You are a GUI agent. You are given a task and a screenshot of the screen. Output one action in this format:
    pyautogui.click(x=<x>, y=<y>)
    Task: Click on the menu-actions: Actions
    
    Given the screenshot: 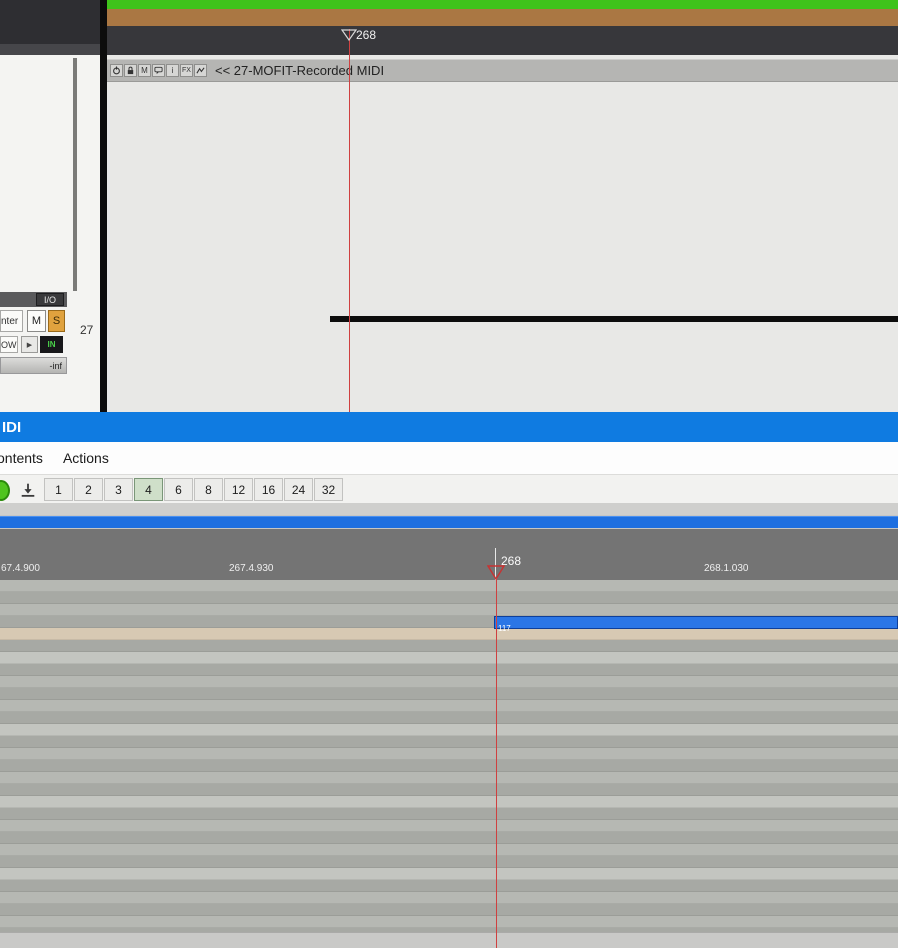 What is the action you would take?
    pyautogui.click(x=86, y=458)
    